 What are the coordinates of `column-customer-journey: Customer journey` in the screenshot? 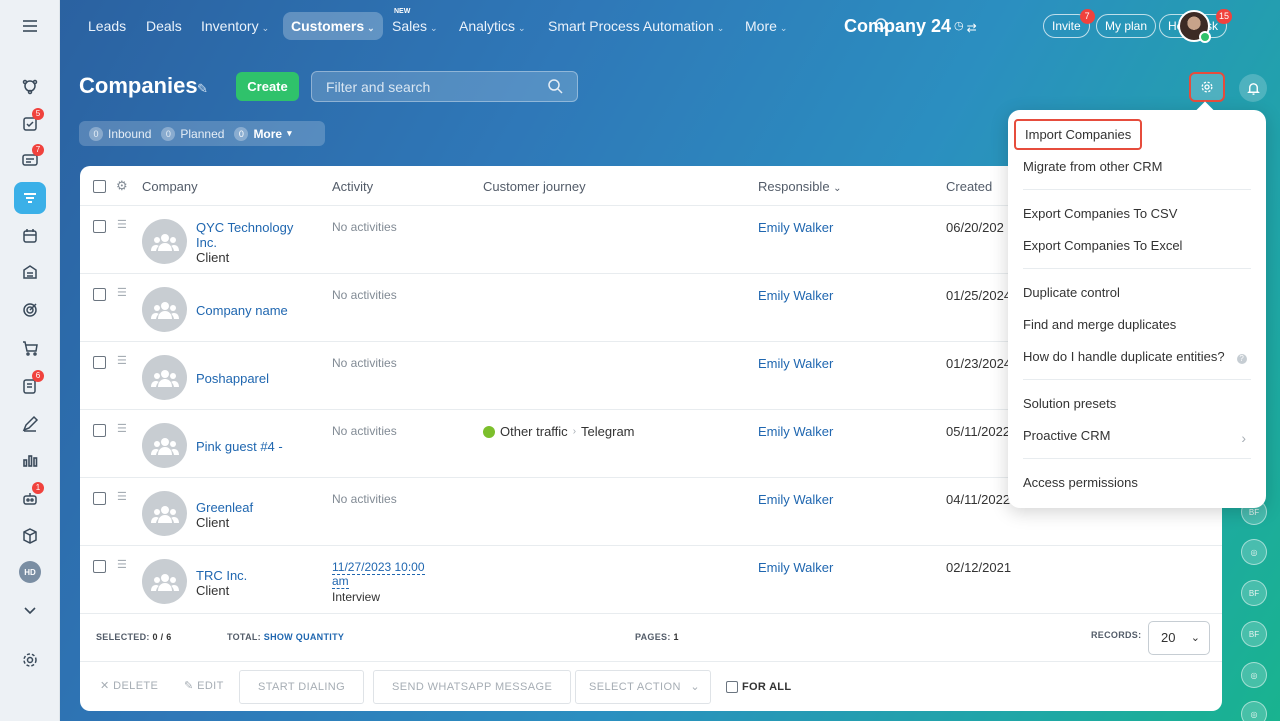 It's located at (534, 186).